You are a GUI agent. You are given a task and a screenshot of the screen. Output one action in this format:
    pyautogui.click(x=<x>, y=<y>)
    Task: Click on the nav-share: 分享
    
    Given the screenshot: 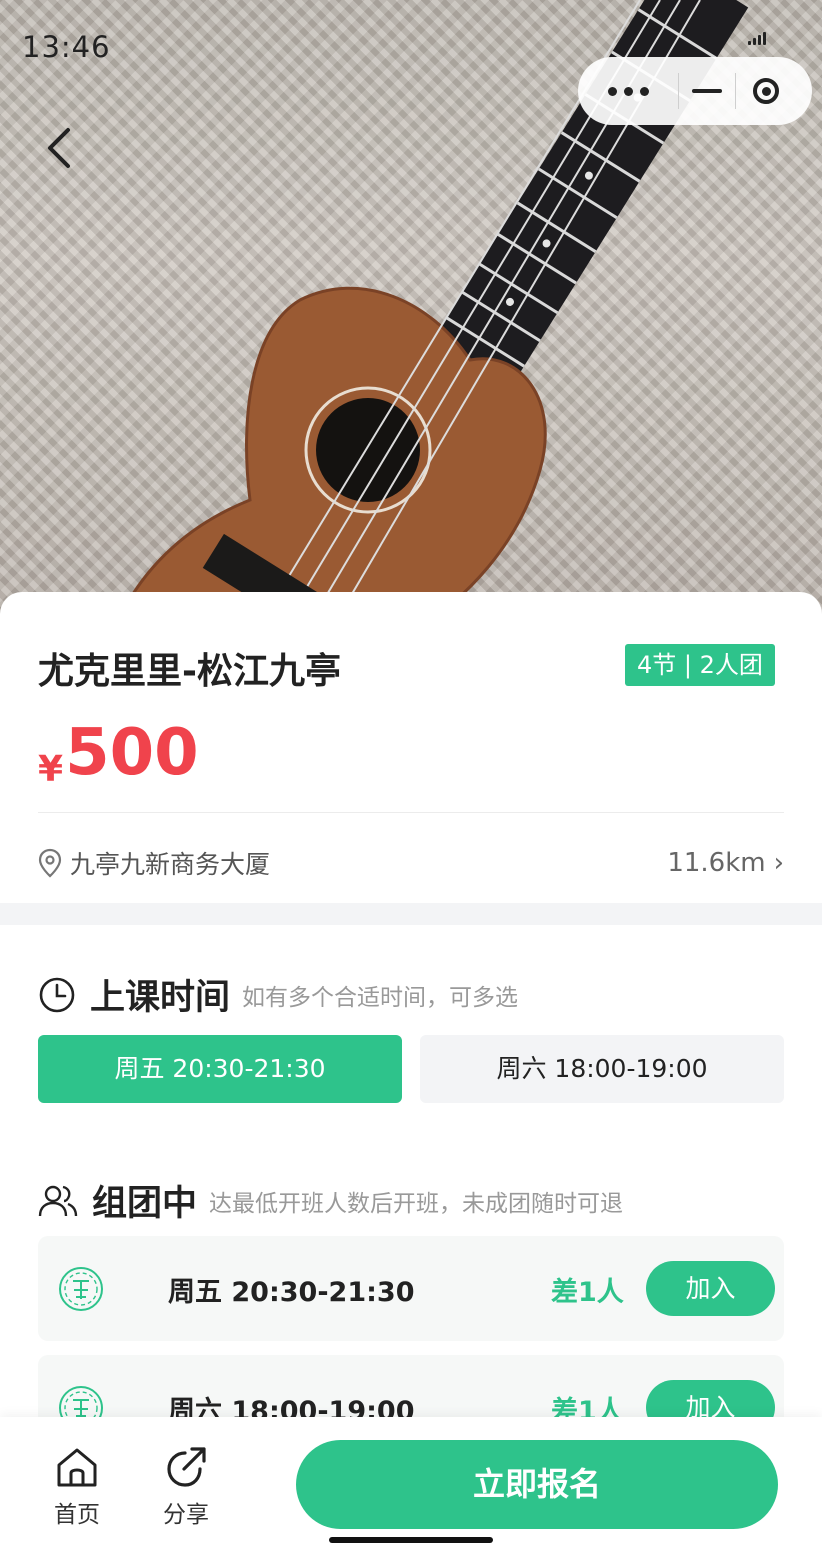 What is the action you would take?
    pyautogui.click(x=186, y=1487)
    